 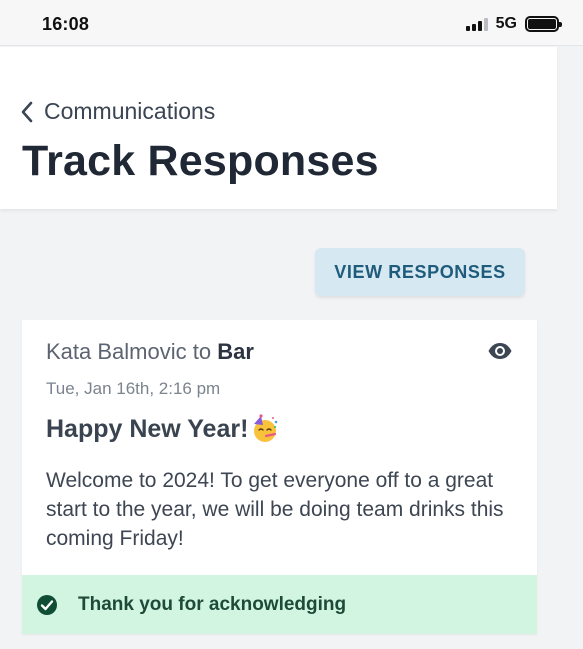 I want to click on recipient-name: Bar, so click(x=235, y=351).